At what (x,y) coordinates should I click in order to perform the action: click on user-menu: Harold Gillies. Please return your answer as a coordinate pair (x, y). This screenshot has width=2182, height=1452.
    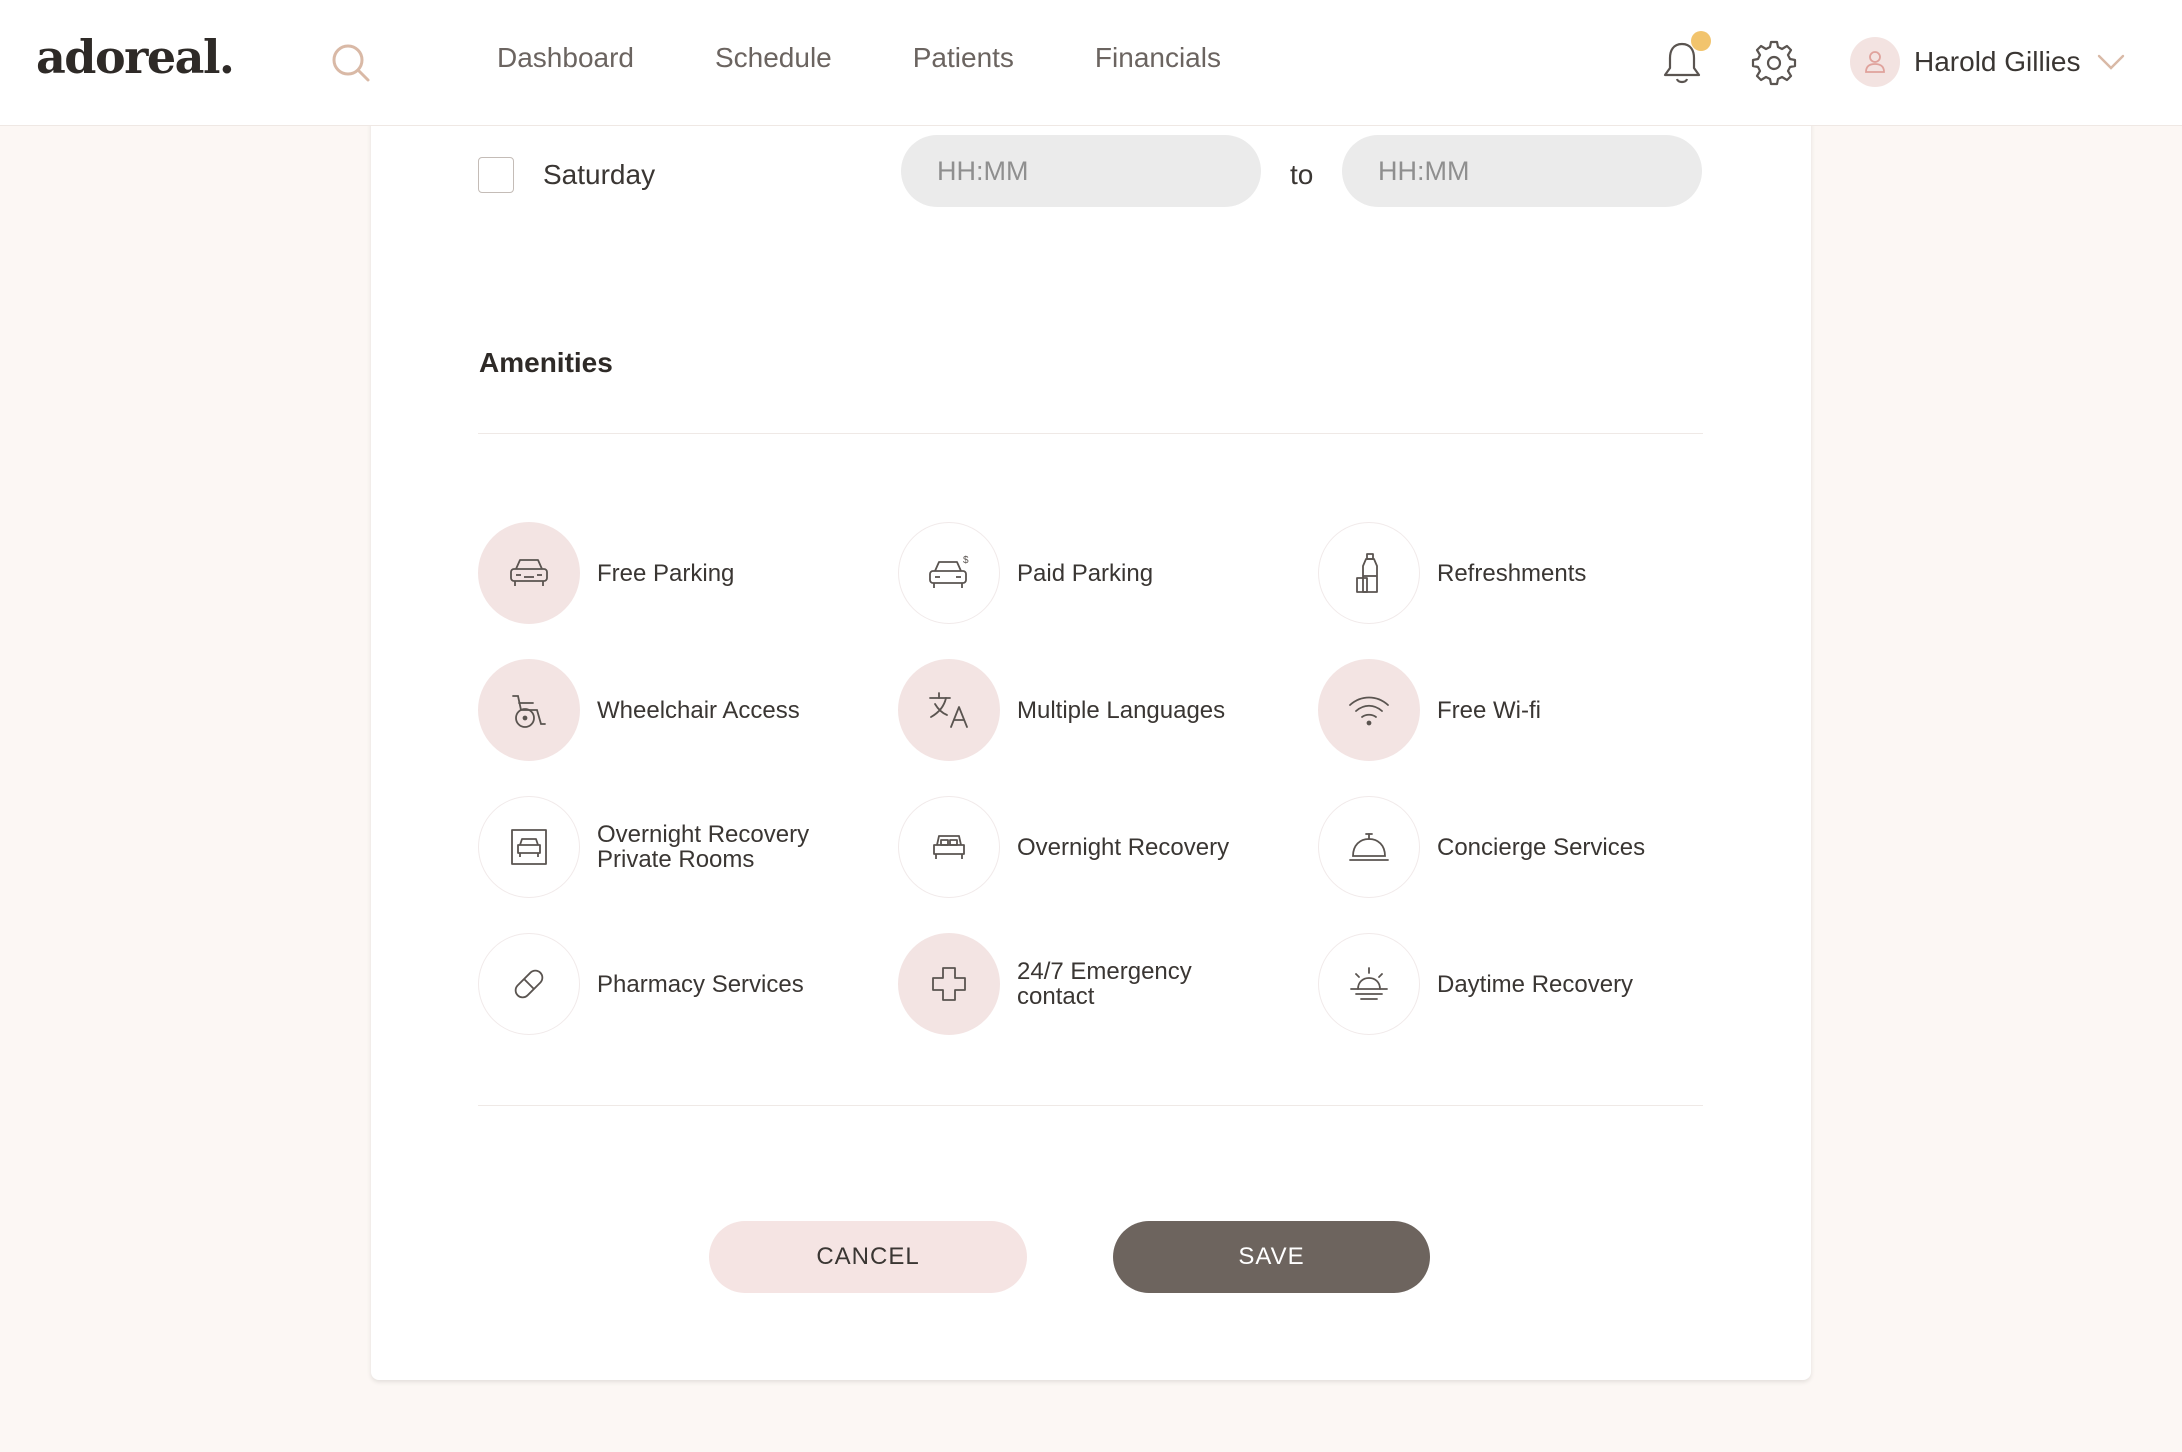
    Looking at the image, I should click on (1987, 62).